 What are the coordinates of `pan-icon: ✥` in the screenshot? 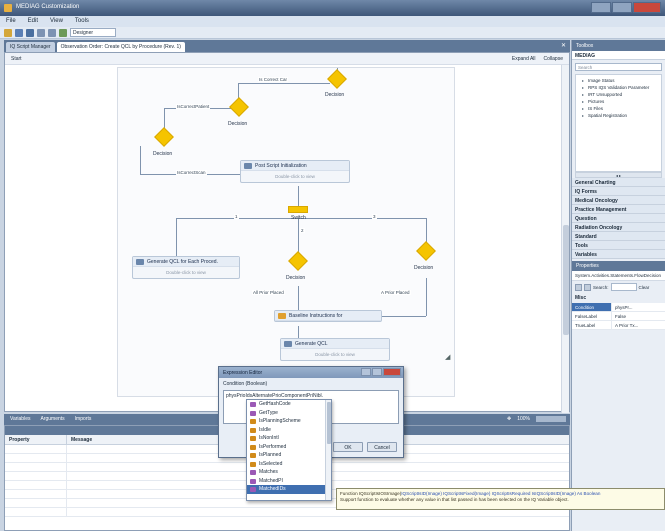 It's located at (509, 419).